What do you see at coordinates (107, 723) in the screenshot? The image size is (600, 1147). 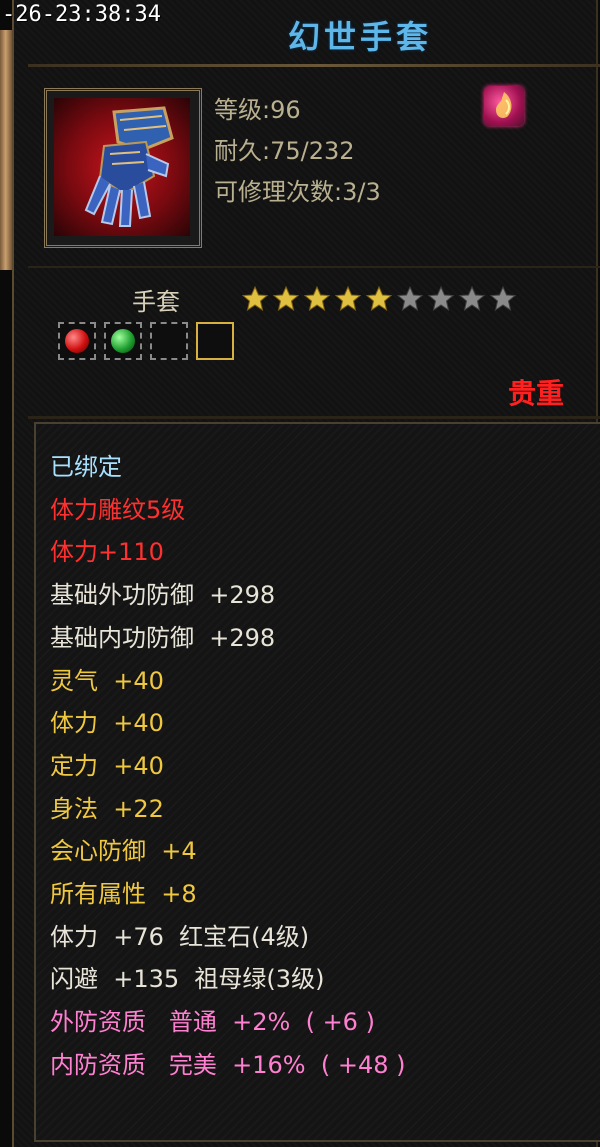 I see `attribute-line: 体力 +40` at bounding box center [107, 723].